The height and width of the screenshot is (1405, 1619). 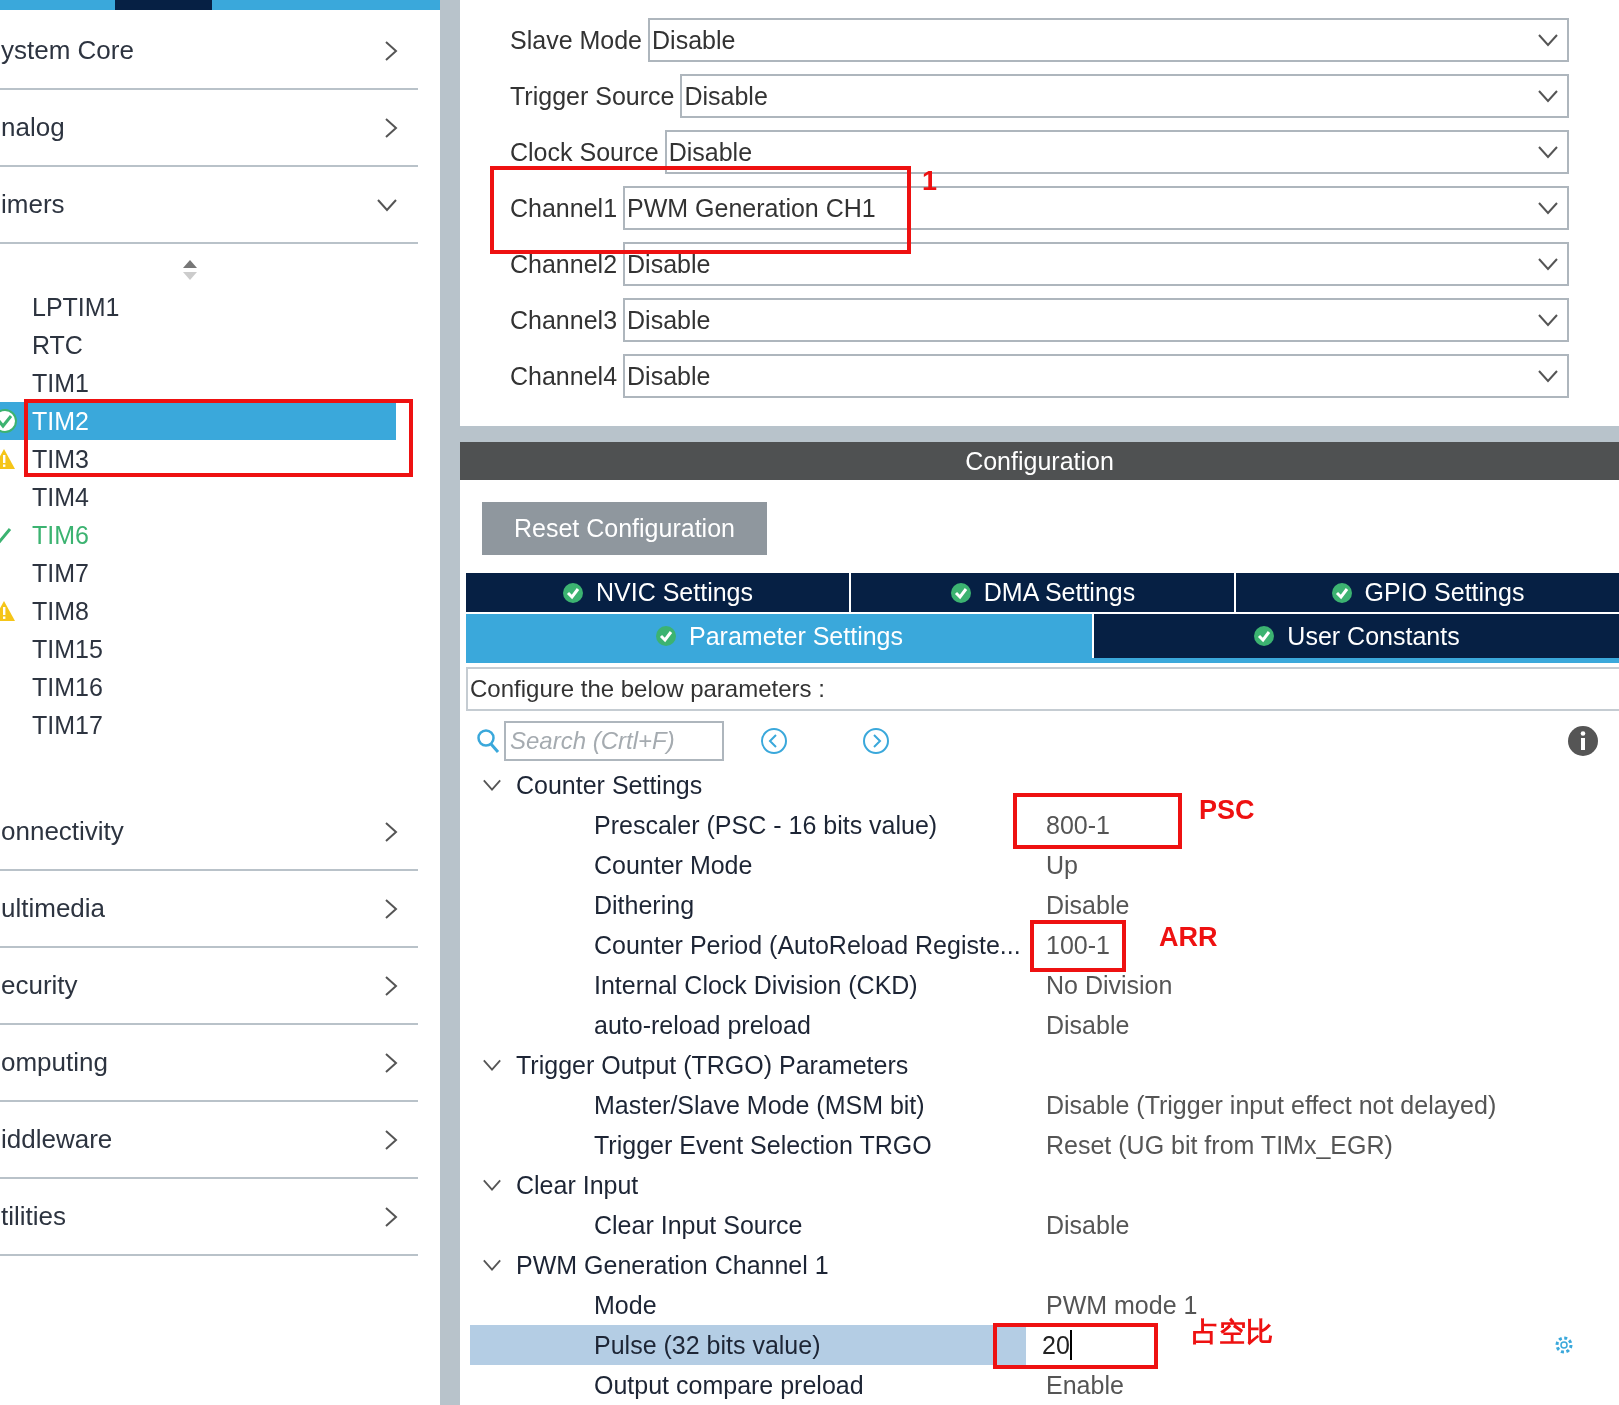 What do you see at coordinates (1109, 985) in the screenshot?
I see `parameter-value: No Division` at bounding box center [1109, 985].